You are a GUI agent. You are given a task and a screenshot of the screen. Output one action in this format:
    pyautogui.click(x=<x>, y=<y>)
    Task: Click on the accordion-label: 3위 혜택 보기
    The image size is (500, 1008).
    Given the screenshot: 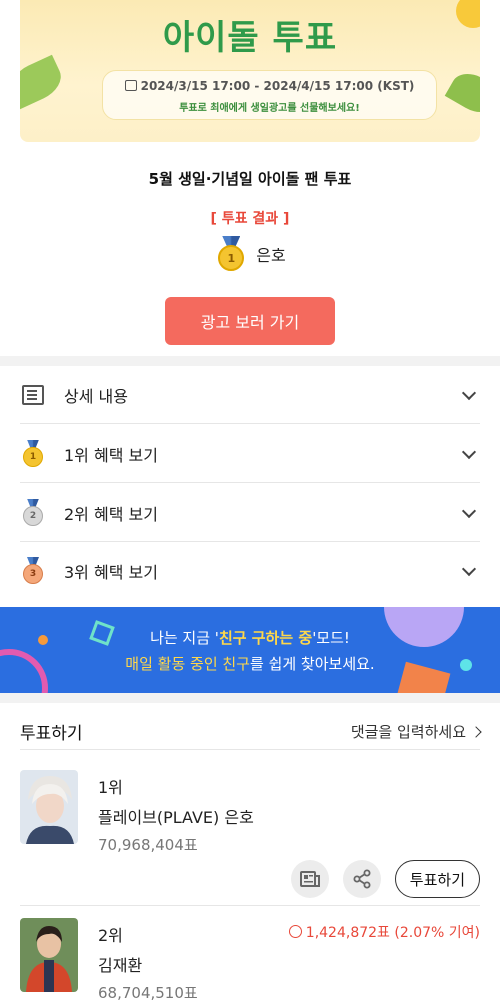 What is the action you would take?
    pyautogui.click(x=111, y=572)
    